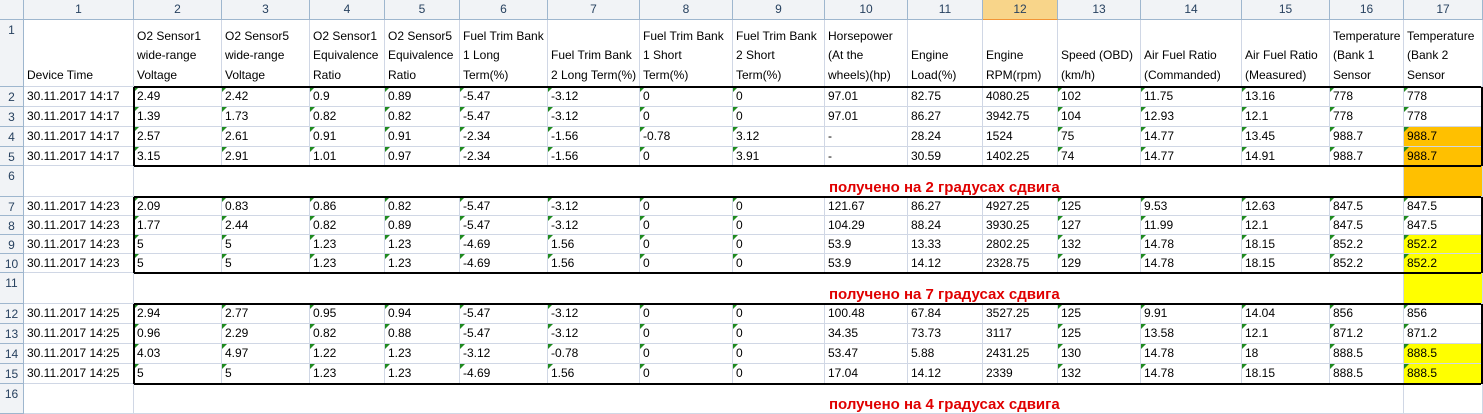 The height and width of the screenshot is (414, 1483). Describe the element at coordinates (266, 117) in the screenshot. I see `table-cell: 1.73` at that location.